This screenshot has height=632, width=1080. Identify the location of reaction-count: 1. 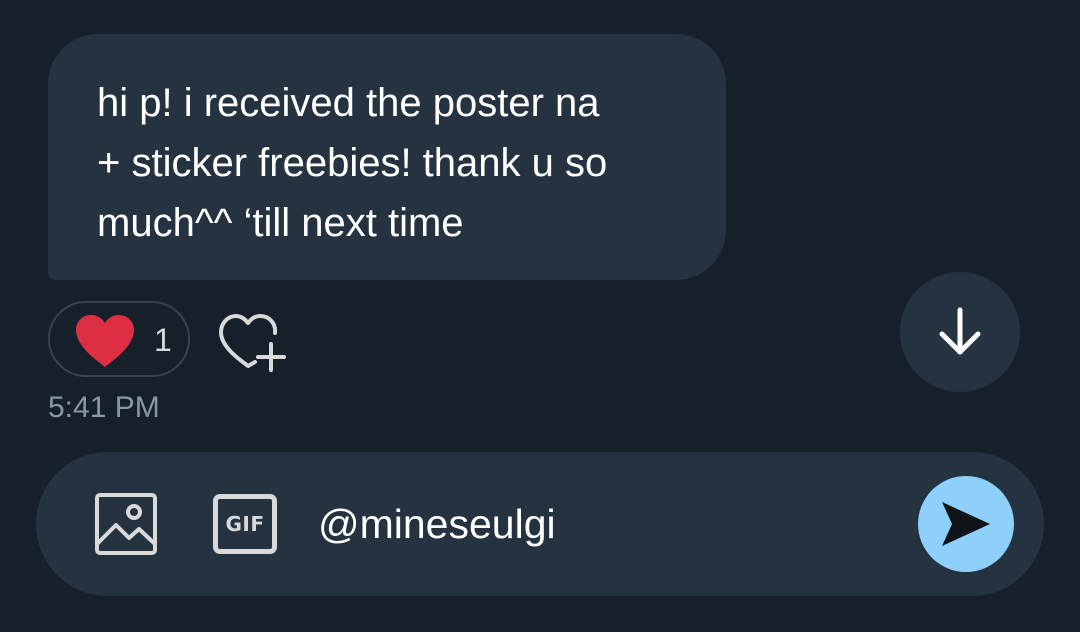
(163, 340).